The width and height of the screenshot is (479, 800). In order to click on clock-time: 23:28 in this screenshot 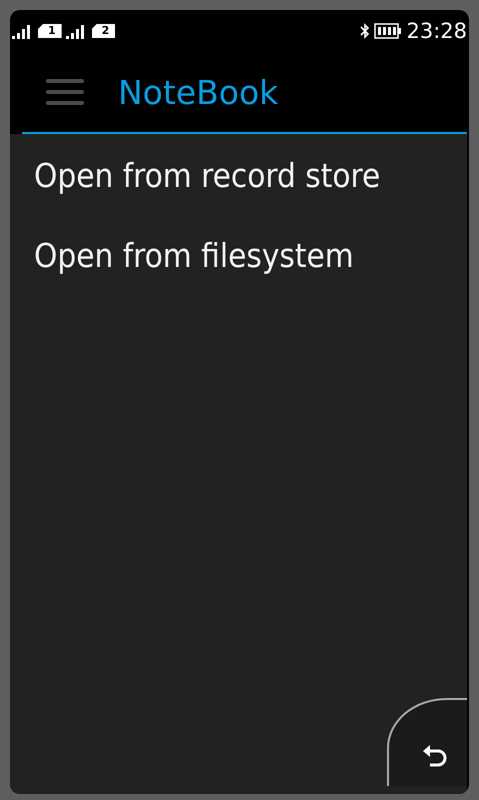, I will do `click(436, 31)`.